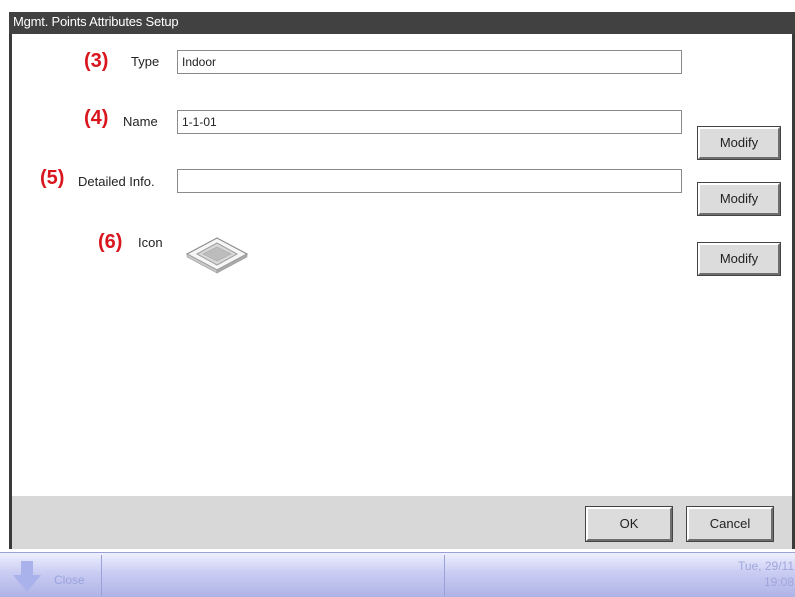 The image size is (795, 597). Describe the element at coordinates (739, 259) in the screenshot. I see `modify-icon-button: Modify` at that location.